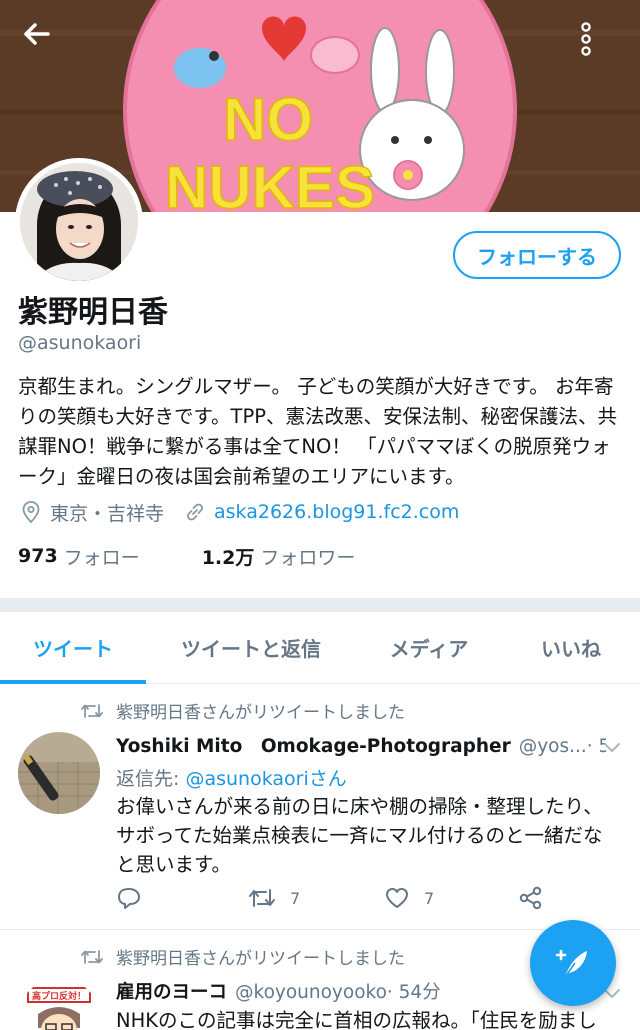 The width and height of the screenshot is (640, 1030). Describe the element at coordinates (270, 183) in the screenshot. I see `banner-nukes-text: NUKES` at that location.